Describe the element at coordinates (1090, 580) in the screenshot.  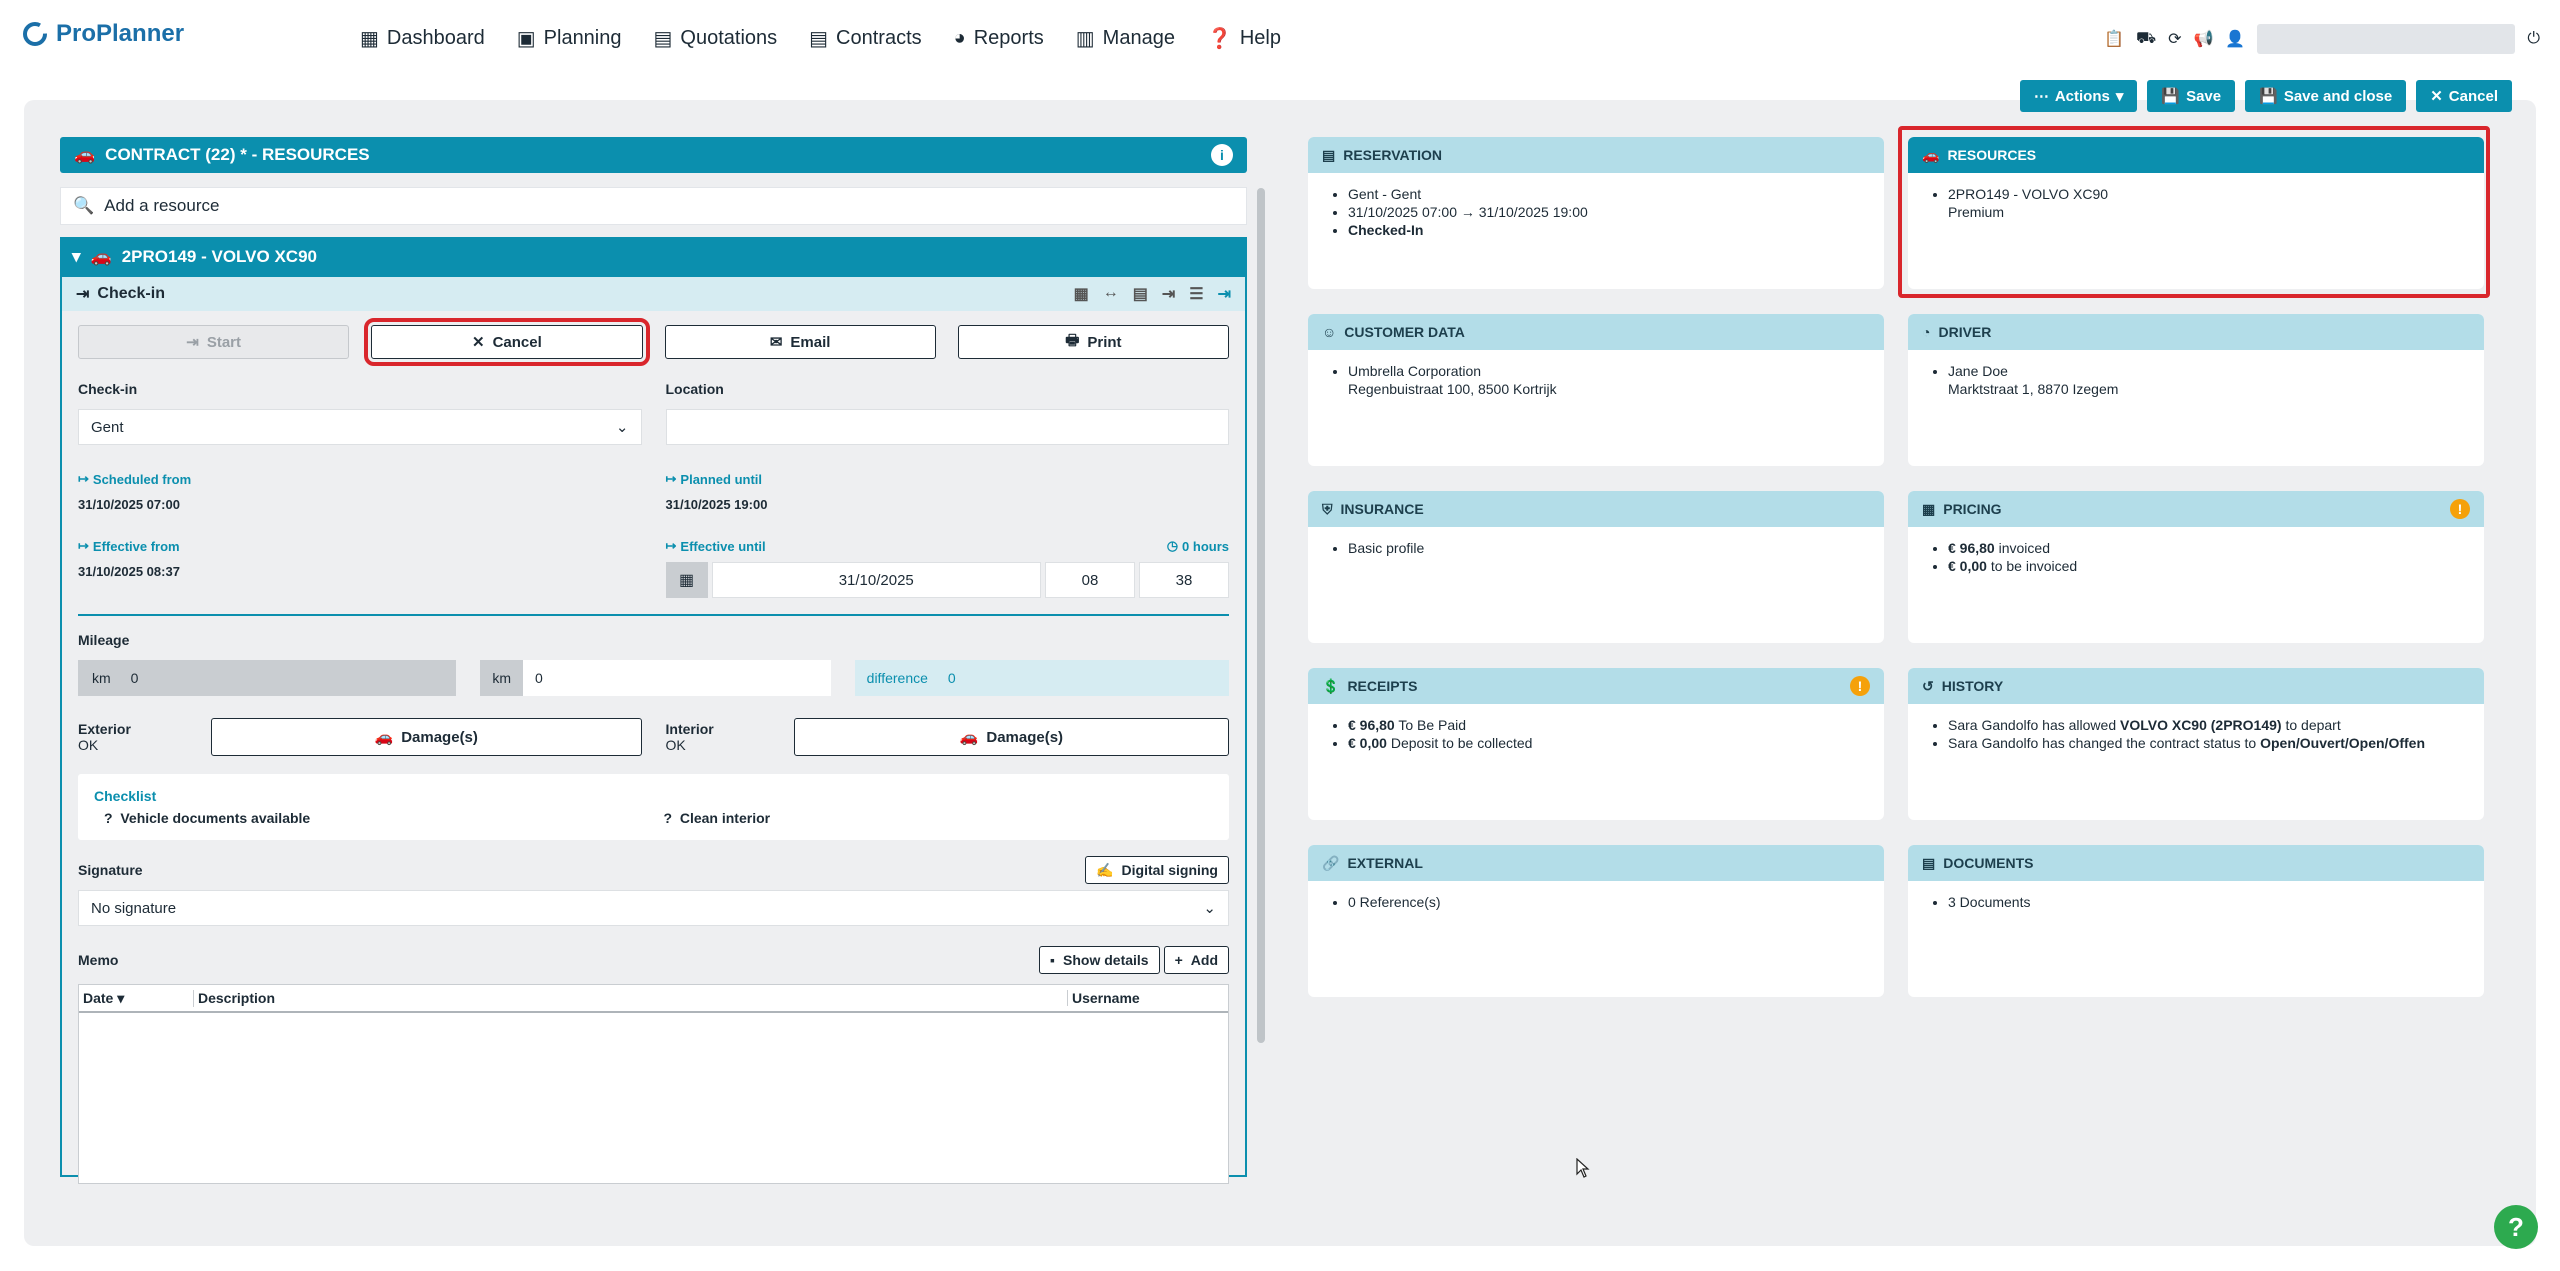
I see `hour-input: 08` at that location.